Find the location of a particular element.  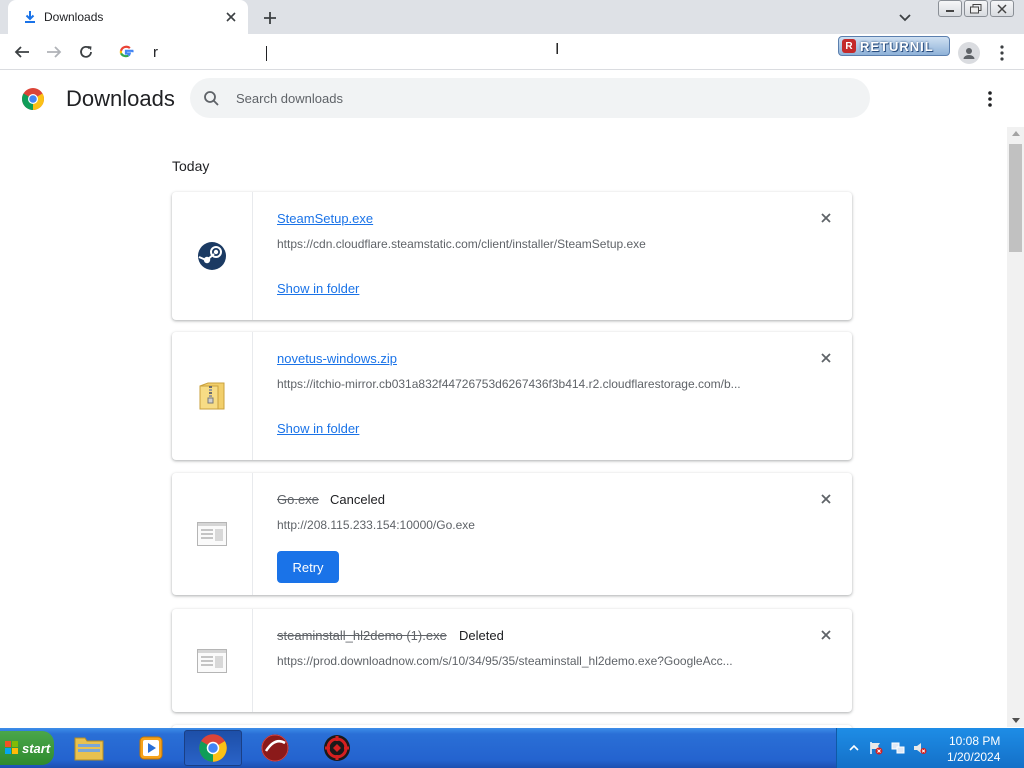

scroll-up-arrow-icon is located at coordinates (1016, 133).